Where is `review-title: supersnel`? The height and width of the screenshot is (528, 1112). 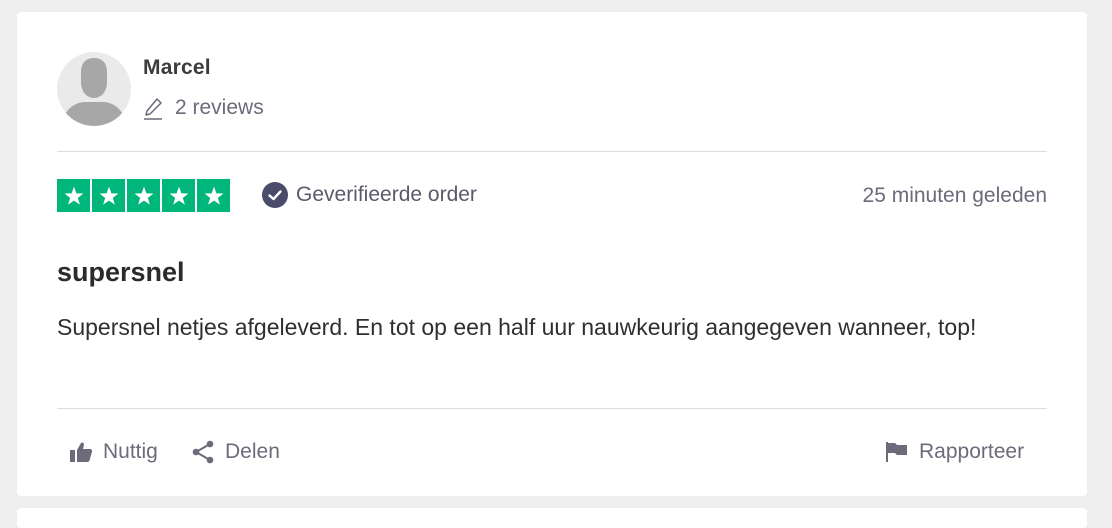 review-title: supersnel is located at coordinates (121, 272).